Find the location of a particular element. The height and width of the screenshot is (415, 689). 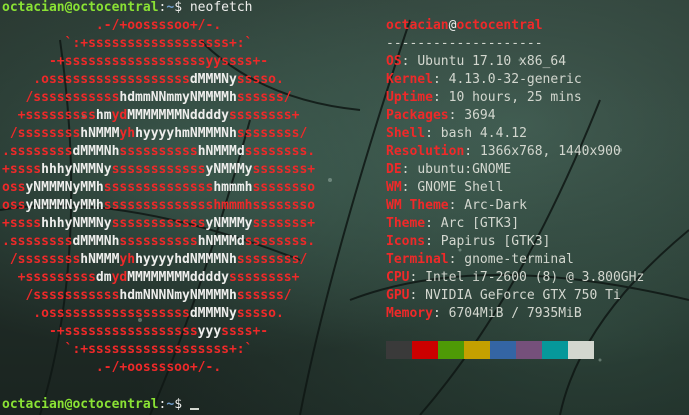

logo-segment: /ssssssss is located at coordinates (41, 259).